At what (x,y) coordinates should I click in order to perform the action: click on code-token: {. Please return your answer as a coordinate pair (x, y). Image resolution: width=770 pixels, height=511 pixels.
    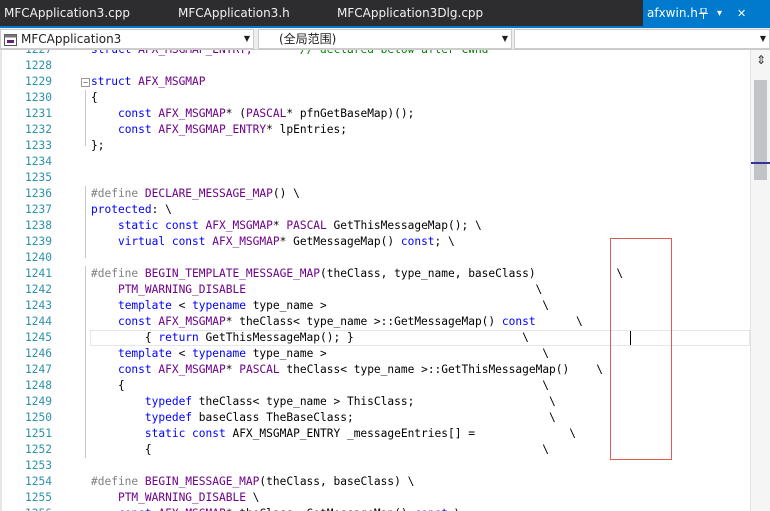
    Looking at the image, I should click on (125, 337).